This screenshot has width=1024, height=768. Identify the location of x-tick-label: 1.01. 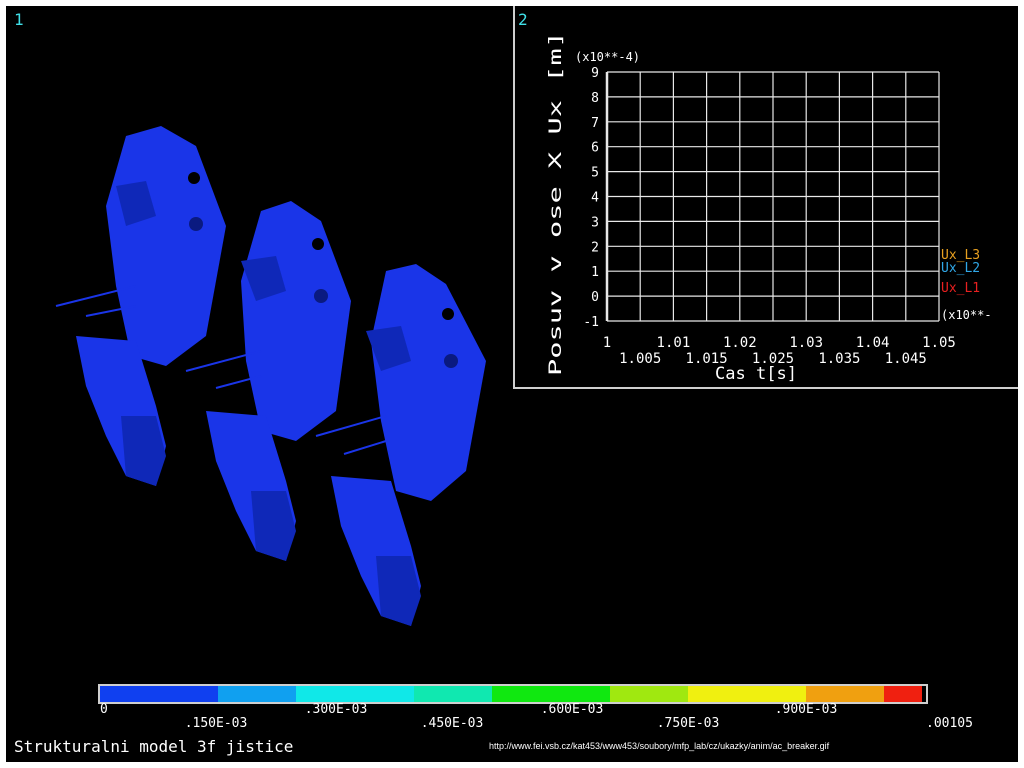
(674, 343).